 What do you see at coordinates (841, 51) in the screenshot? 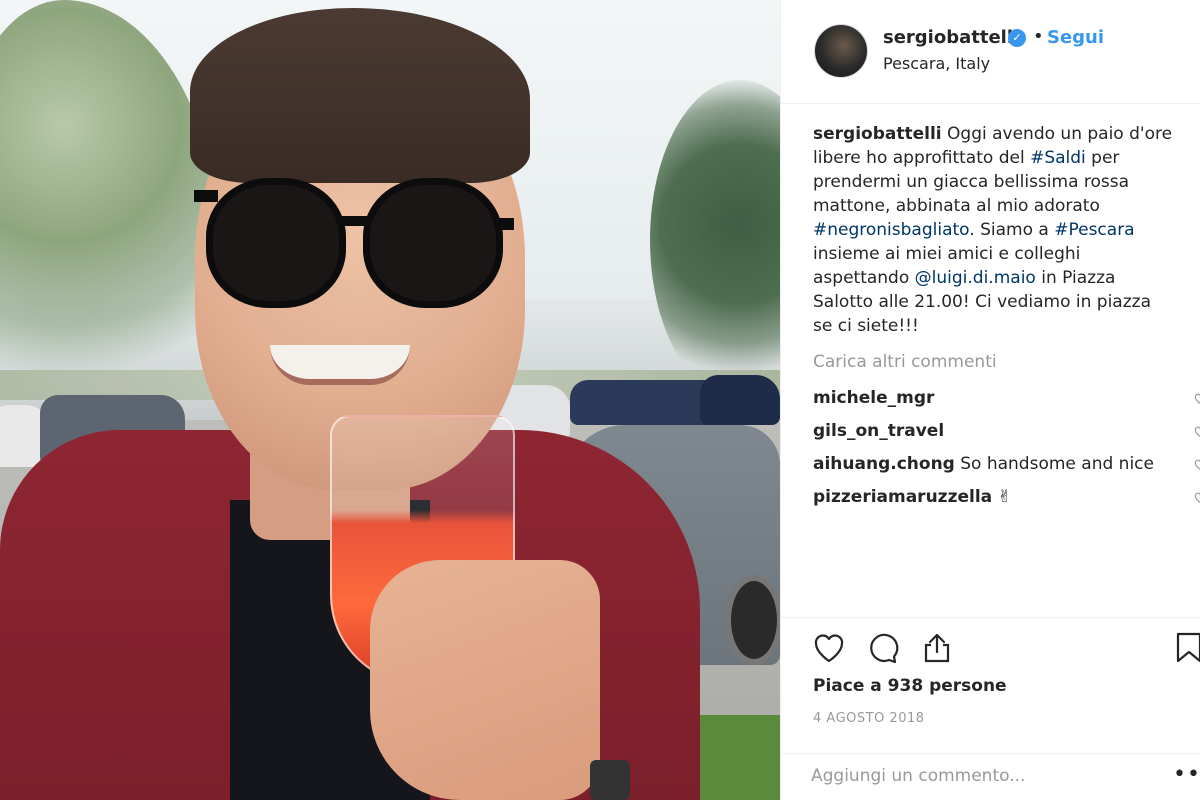
I see `avatar` at bounding box center [841, 51].